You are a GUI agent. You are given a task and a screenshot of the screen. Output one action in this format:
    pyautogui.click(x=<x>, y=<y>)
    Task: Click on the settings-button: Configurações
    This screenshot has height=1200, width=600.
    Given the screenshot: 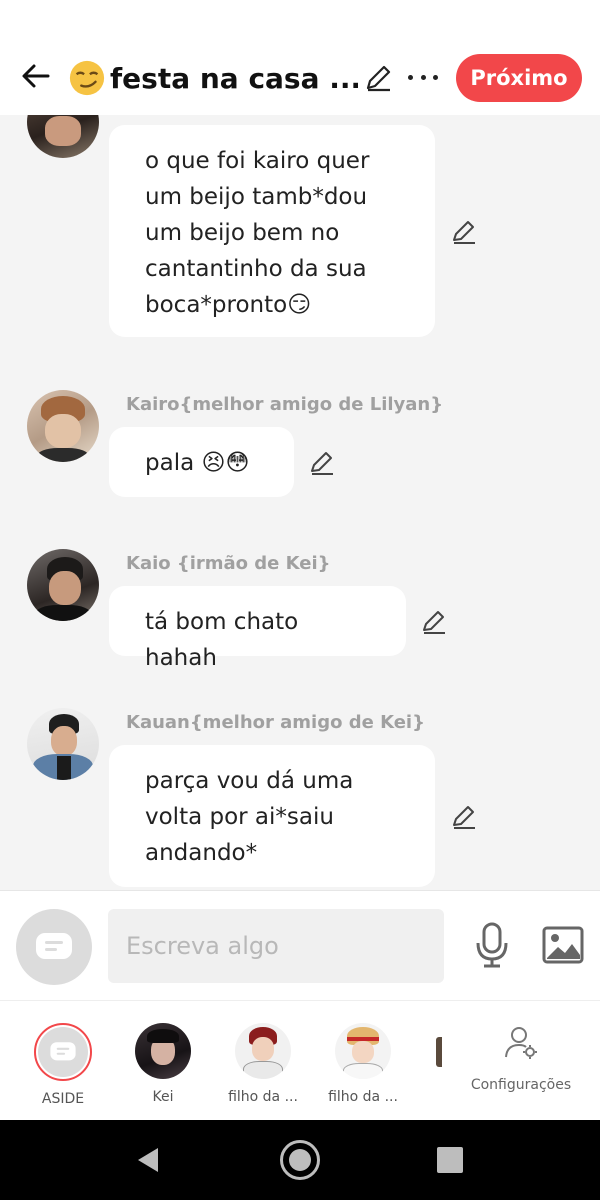 What is the action you would take?
    pyautogui.click(x=521, y=1059)
    